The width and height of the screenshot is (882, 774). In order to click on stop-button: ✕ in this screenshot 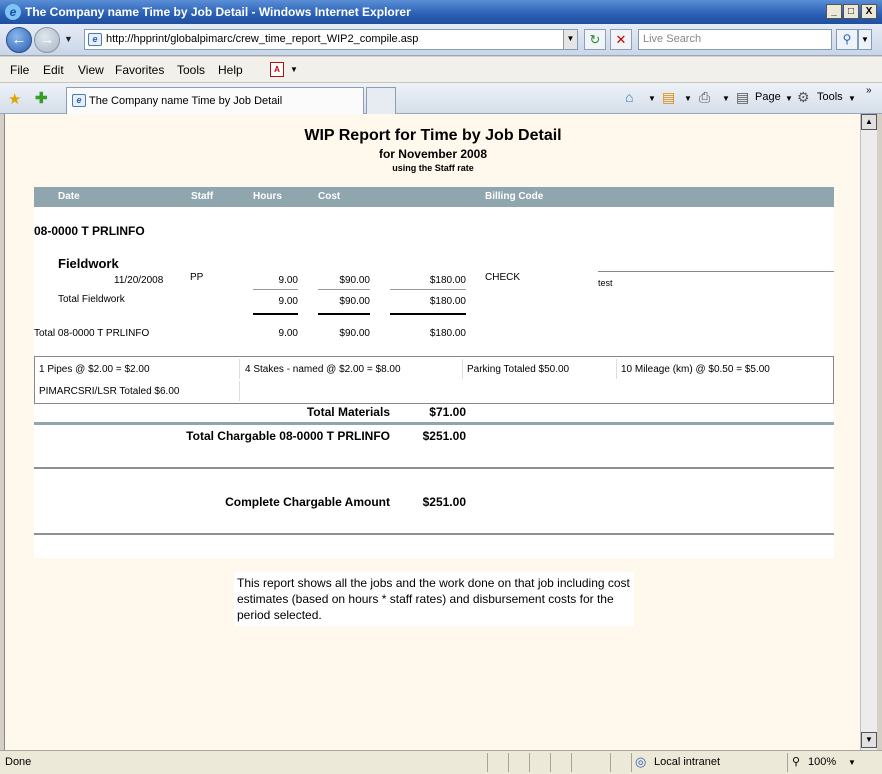, I will do `click(621, 39)`.